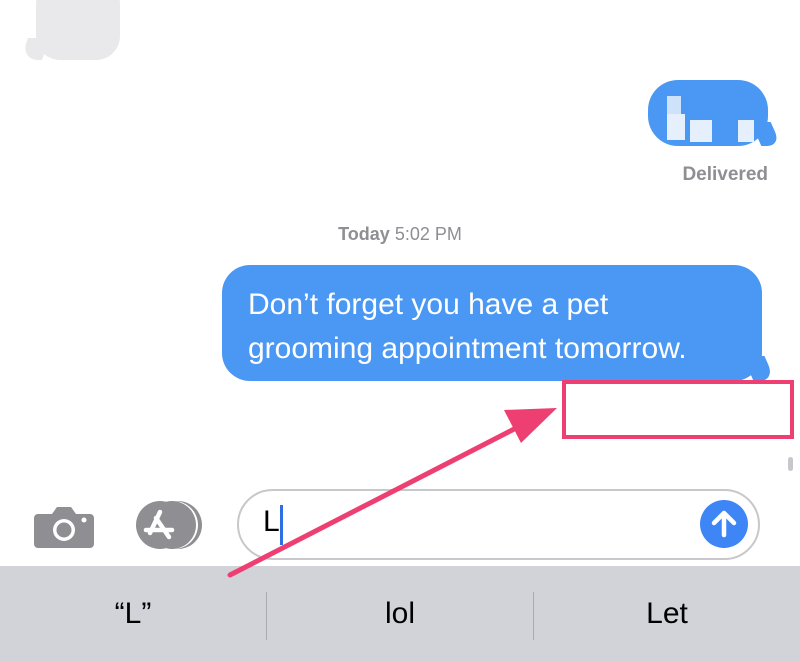 The width and height of the screenshot is (800, 662). What do you see at coordinates (364, 234) in the screenshot?
I see `timestamp-day: Today` at bounding box center [364, 234].